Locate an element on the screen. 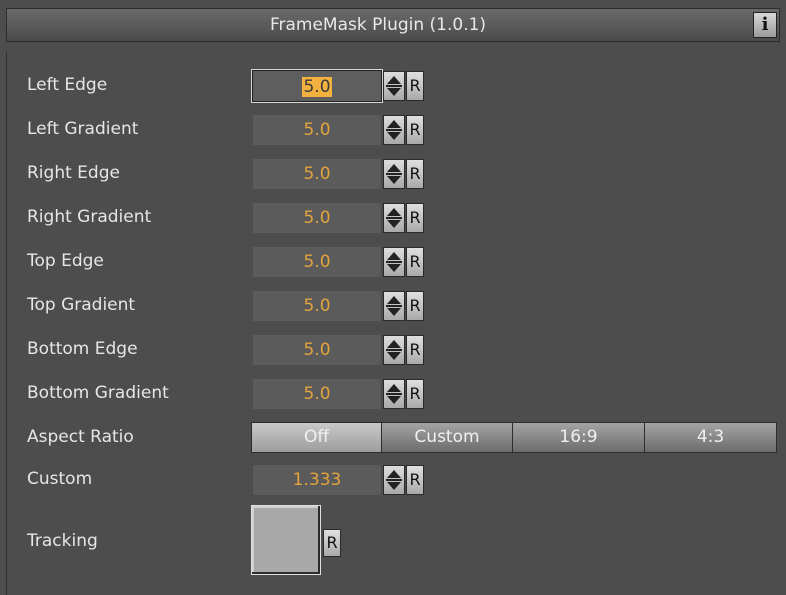  aspect-ratio-row: Aspect Ratio Off Custom 16:9 4:3 is located at coordinates (393, 437).